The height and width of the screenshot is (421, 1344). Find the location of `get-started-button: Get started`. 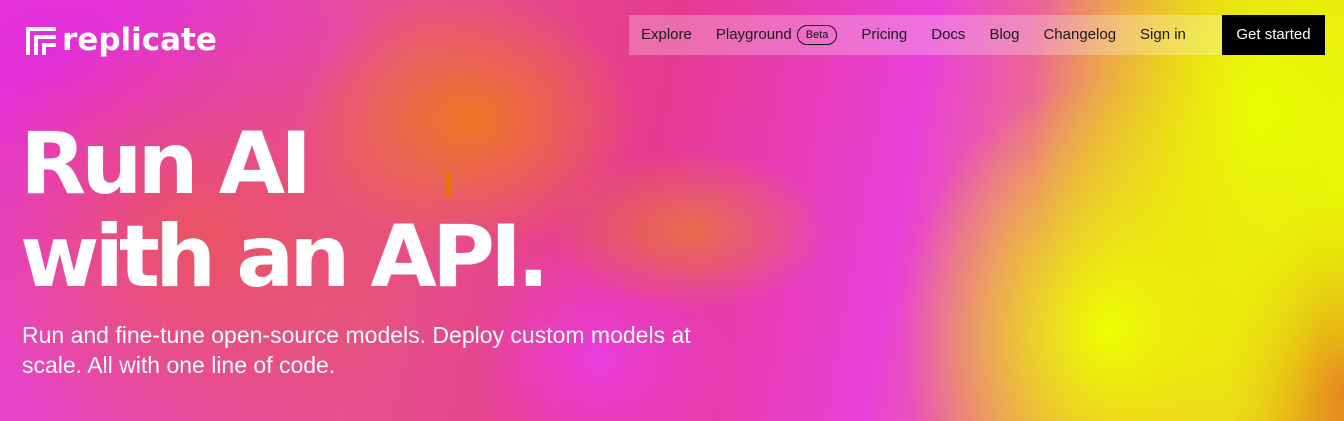

get-started-button: Get started is located at coordinates (1273, 35).